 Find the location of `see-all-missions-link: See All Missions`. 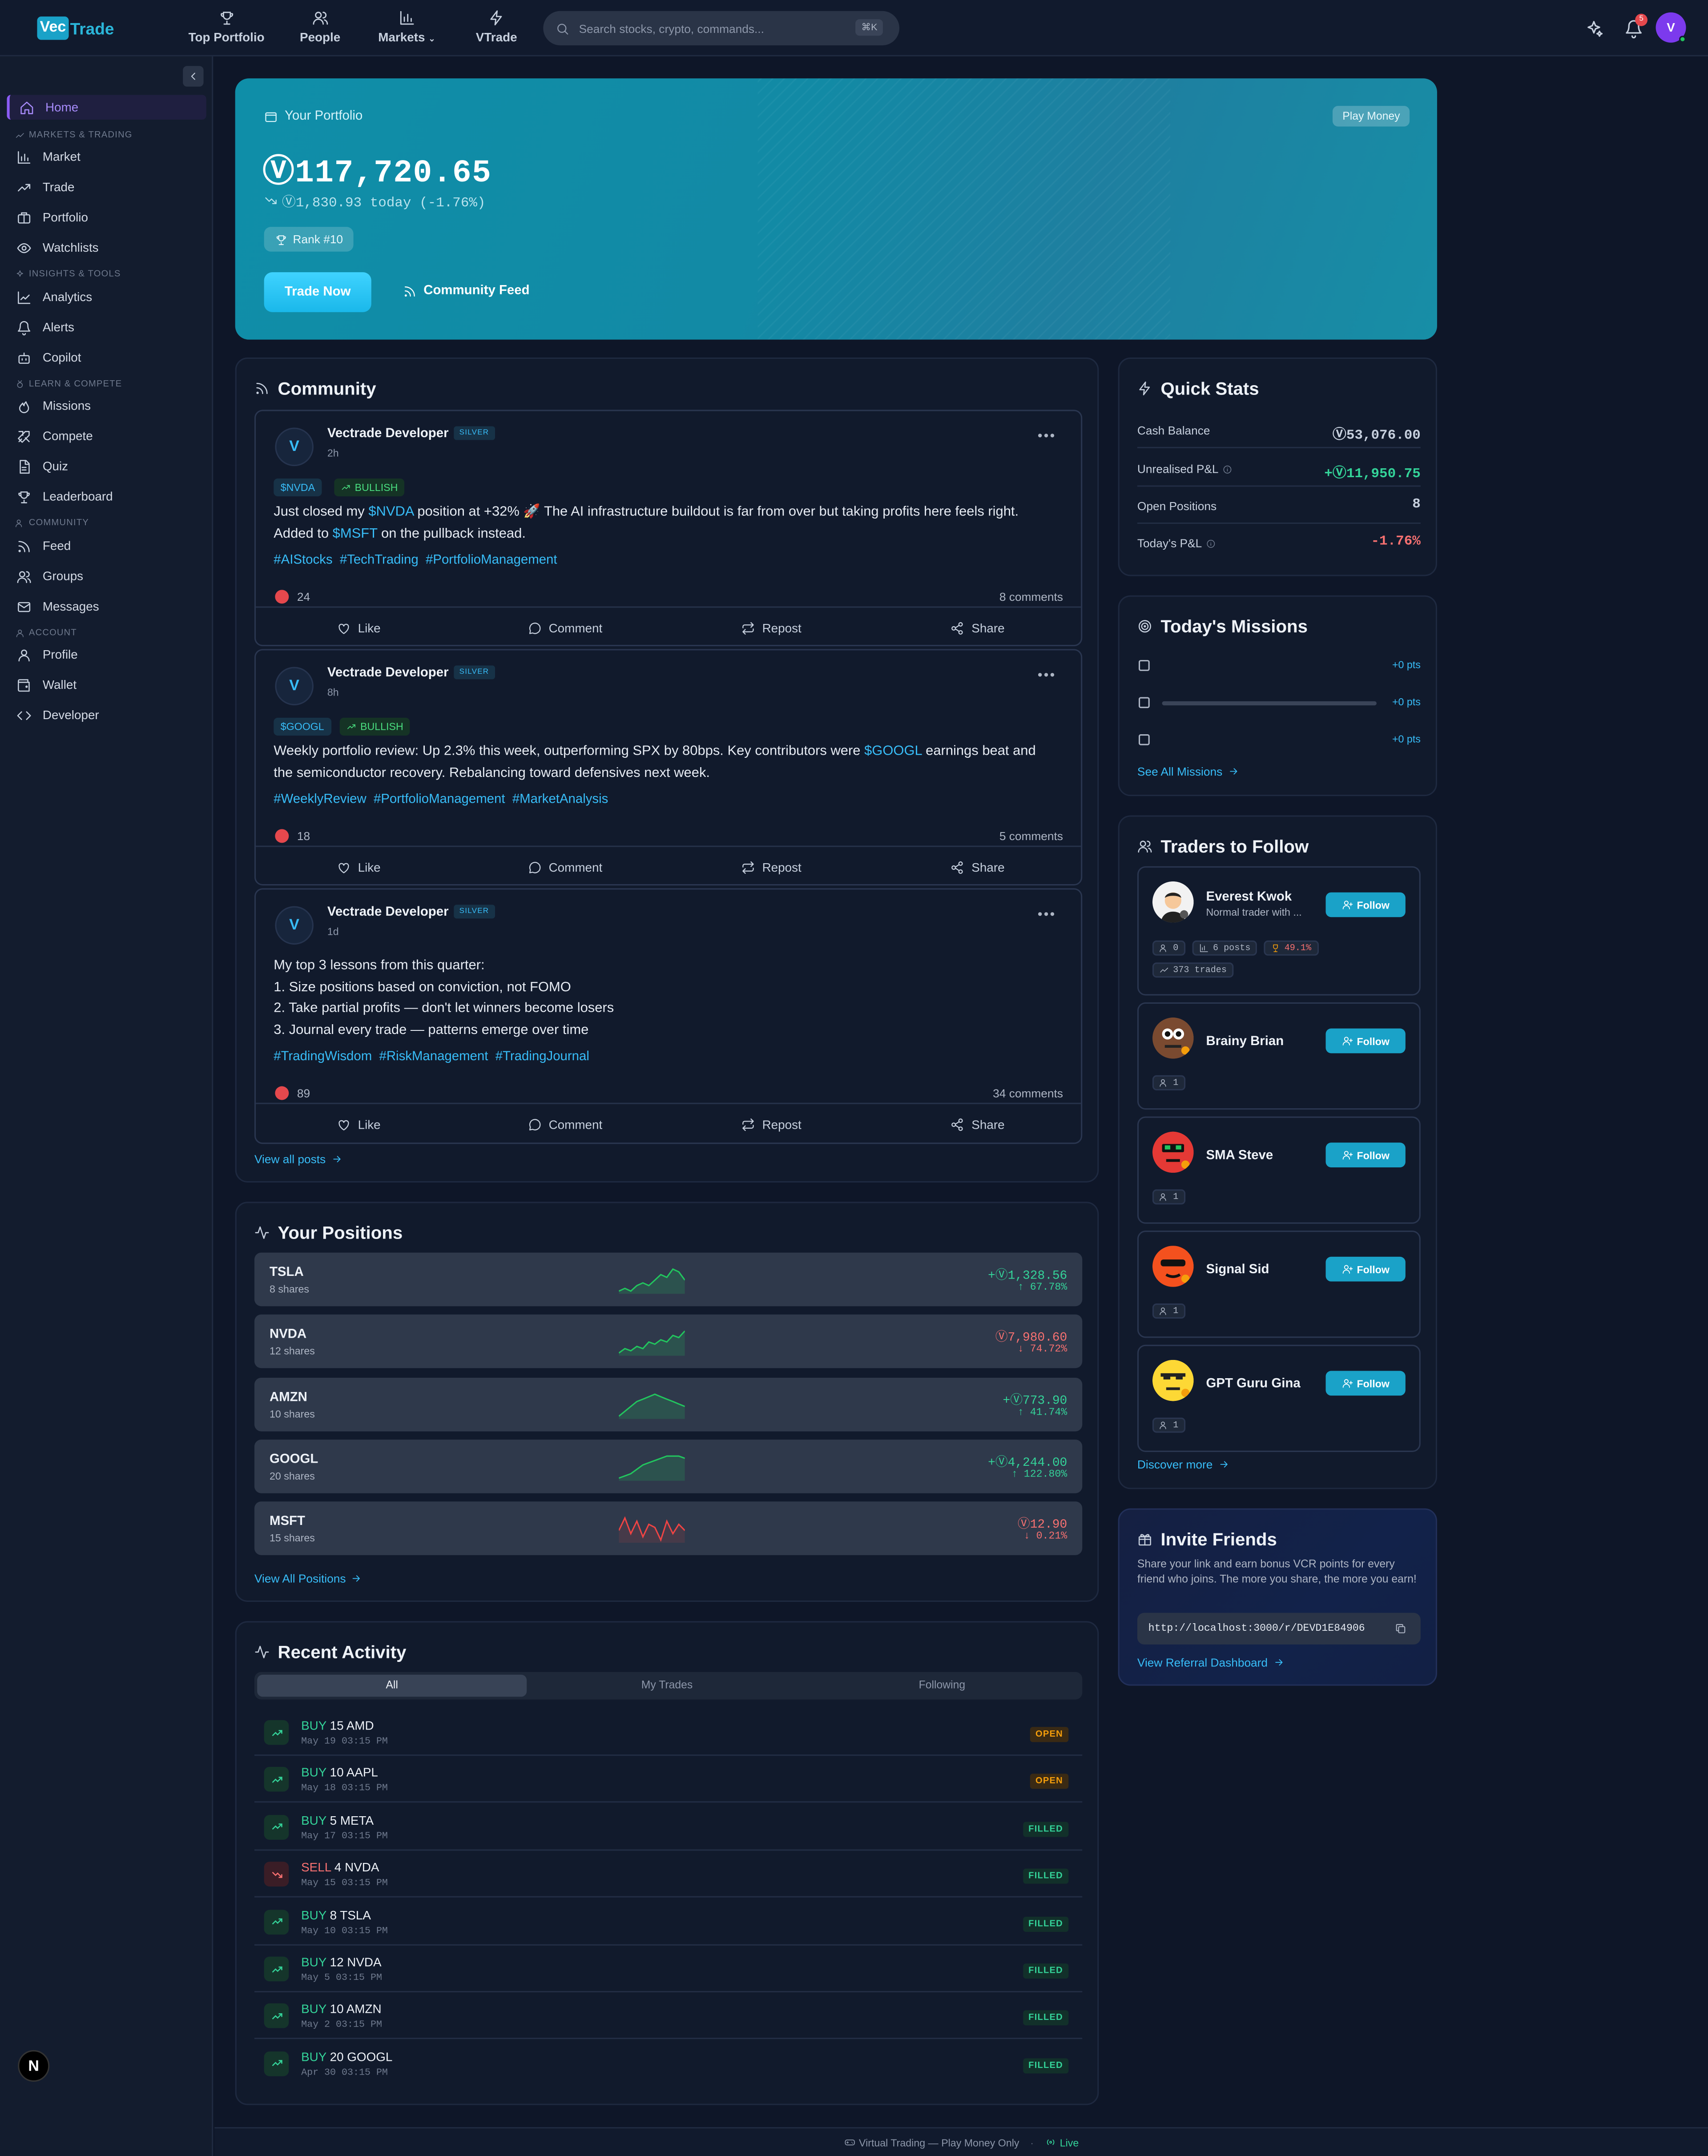

see-all-missions-link: See All Missions is located at coordinates (1188, 771).